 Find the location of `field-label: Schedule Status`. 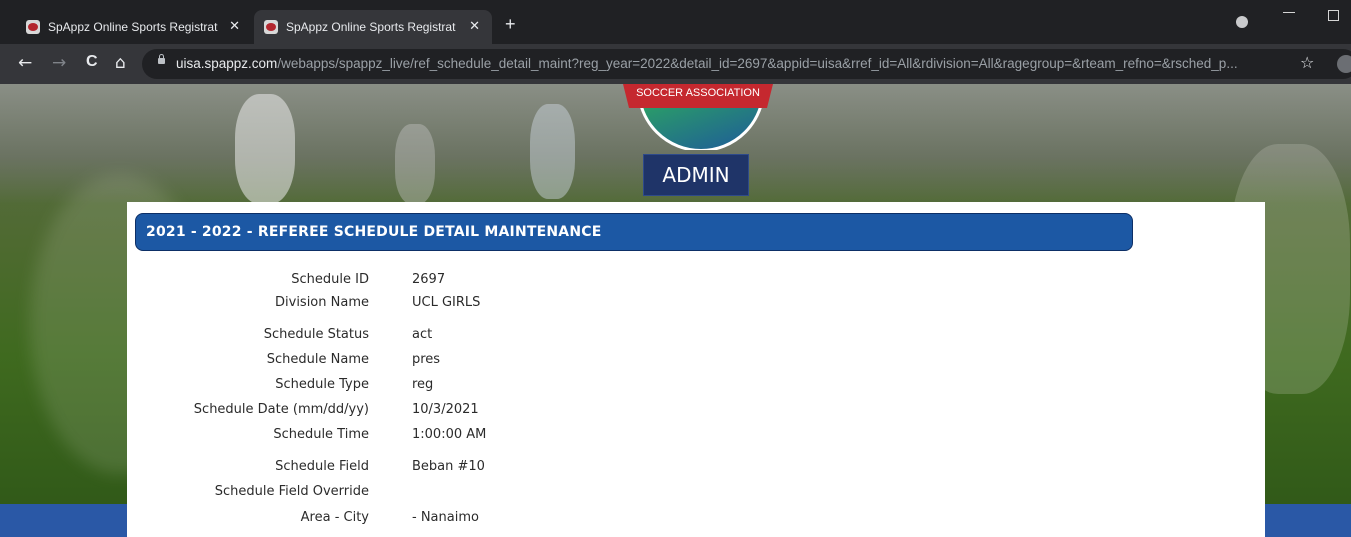

field-label: Schedule Status is located at coordinates (316, 334).